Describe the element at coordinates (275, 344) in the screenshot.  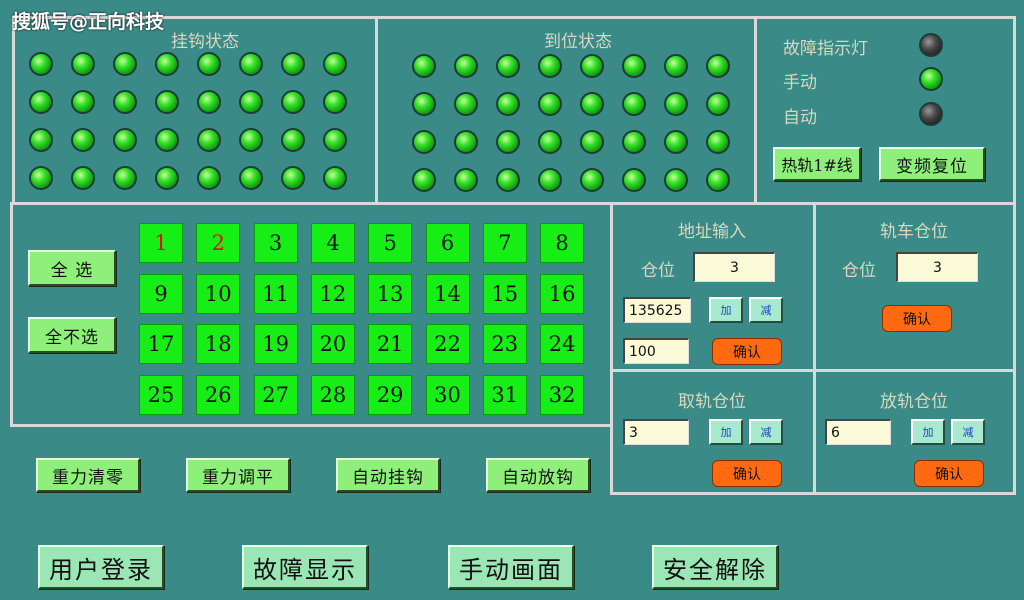
I see `slot-select-button-19: 19` at that location.